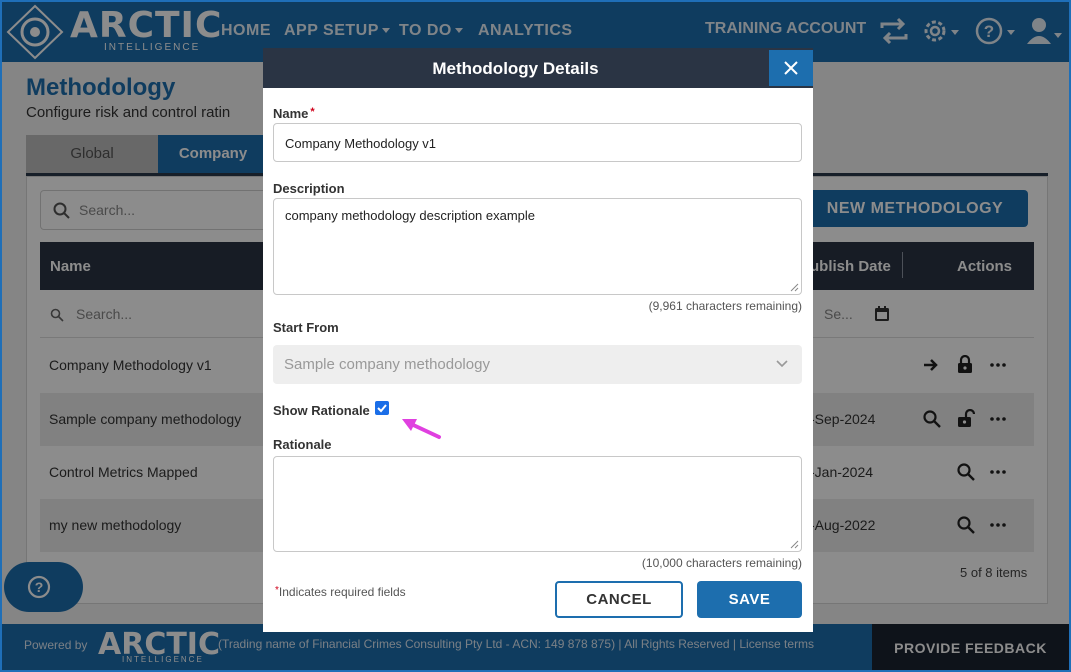  Describe the element at coordinates (619, 599) in the screenshot. I see `cancel-button: CANCEL` at that location.